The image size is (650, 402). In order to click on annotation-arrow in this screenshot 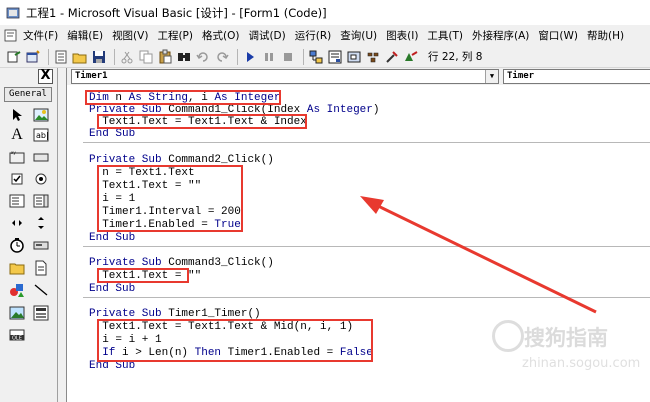, I will do `click(478, 255)`.